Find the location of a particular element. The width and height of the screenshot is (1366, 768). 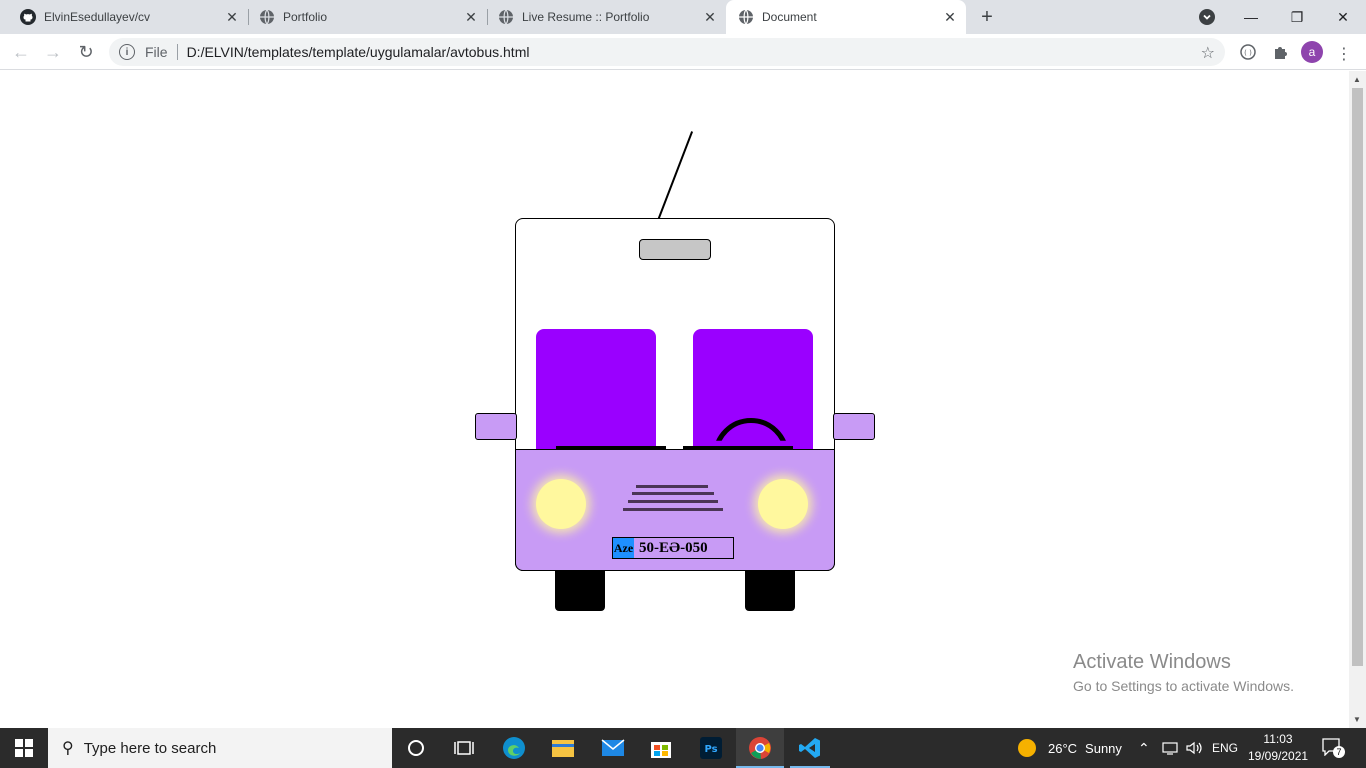

scroll-down-icon: ▼ is located at coordinates (1357, 719).